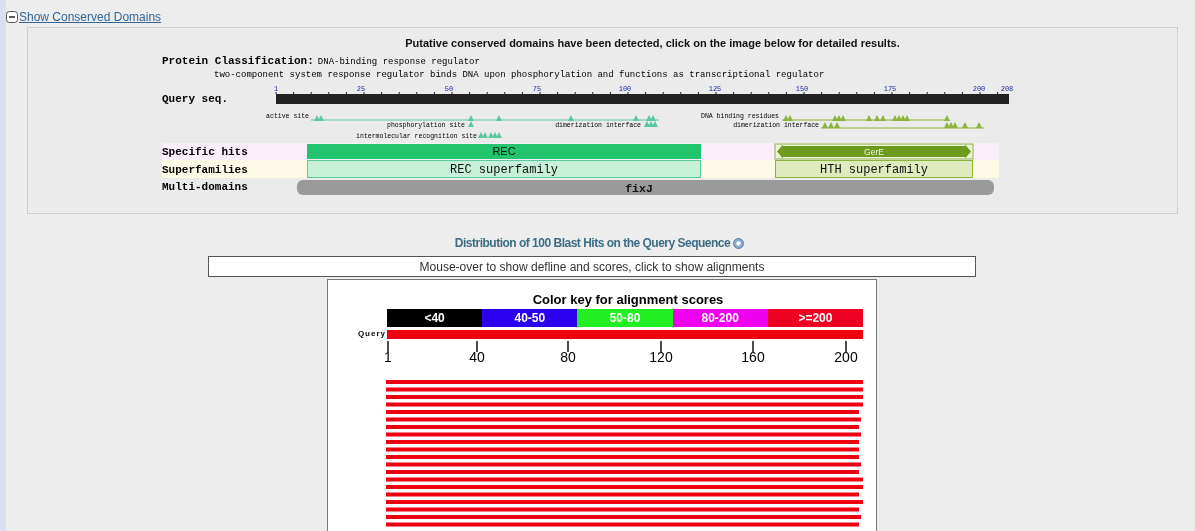 The image size is (1195, 531). Describe the element at coordinates (874, 168) in the screenshot. I see `superfamily-block: HTH superfamily` at that location.